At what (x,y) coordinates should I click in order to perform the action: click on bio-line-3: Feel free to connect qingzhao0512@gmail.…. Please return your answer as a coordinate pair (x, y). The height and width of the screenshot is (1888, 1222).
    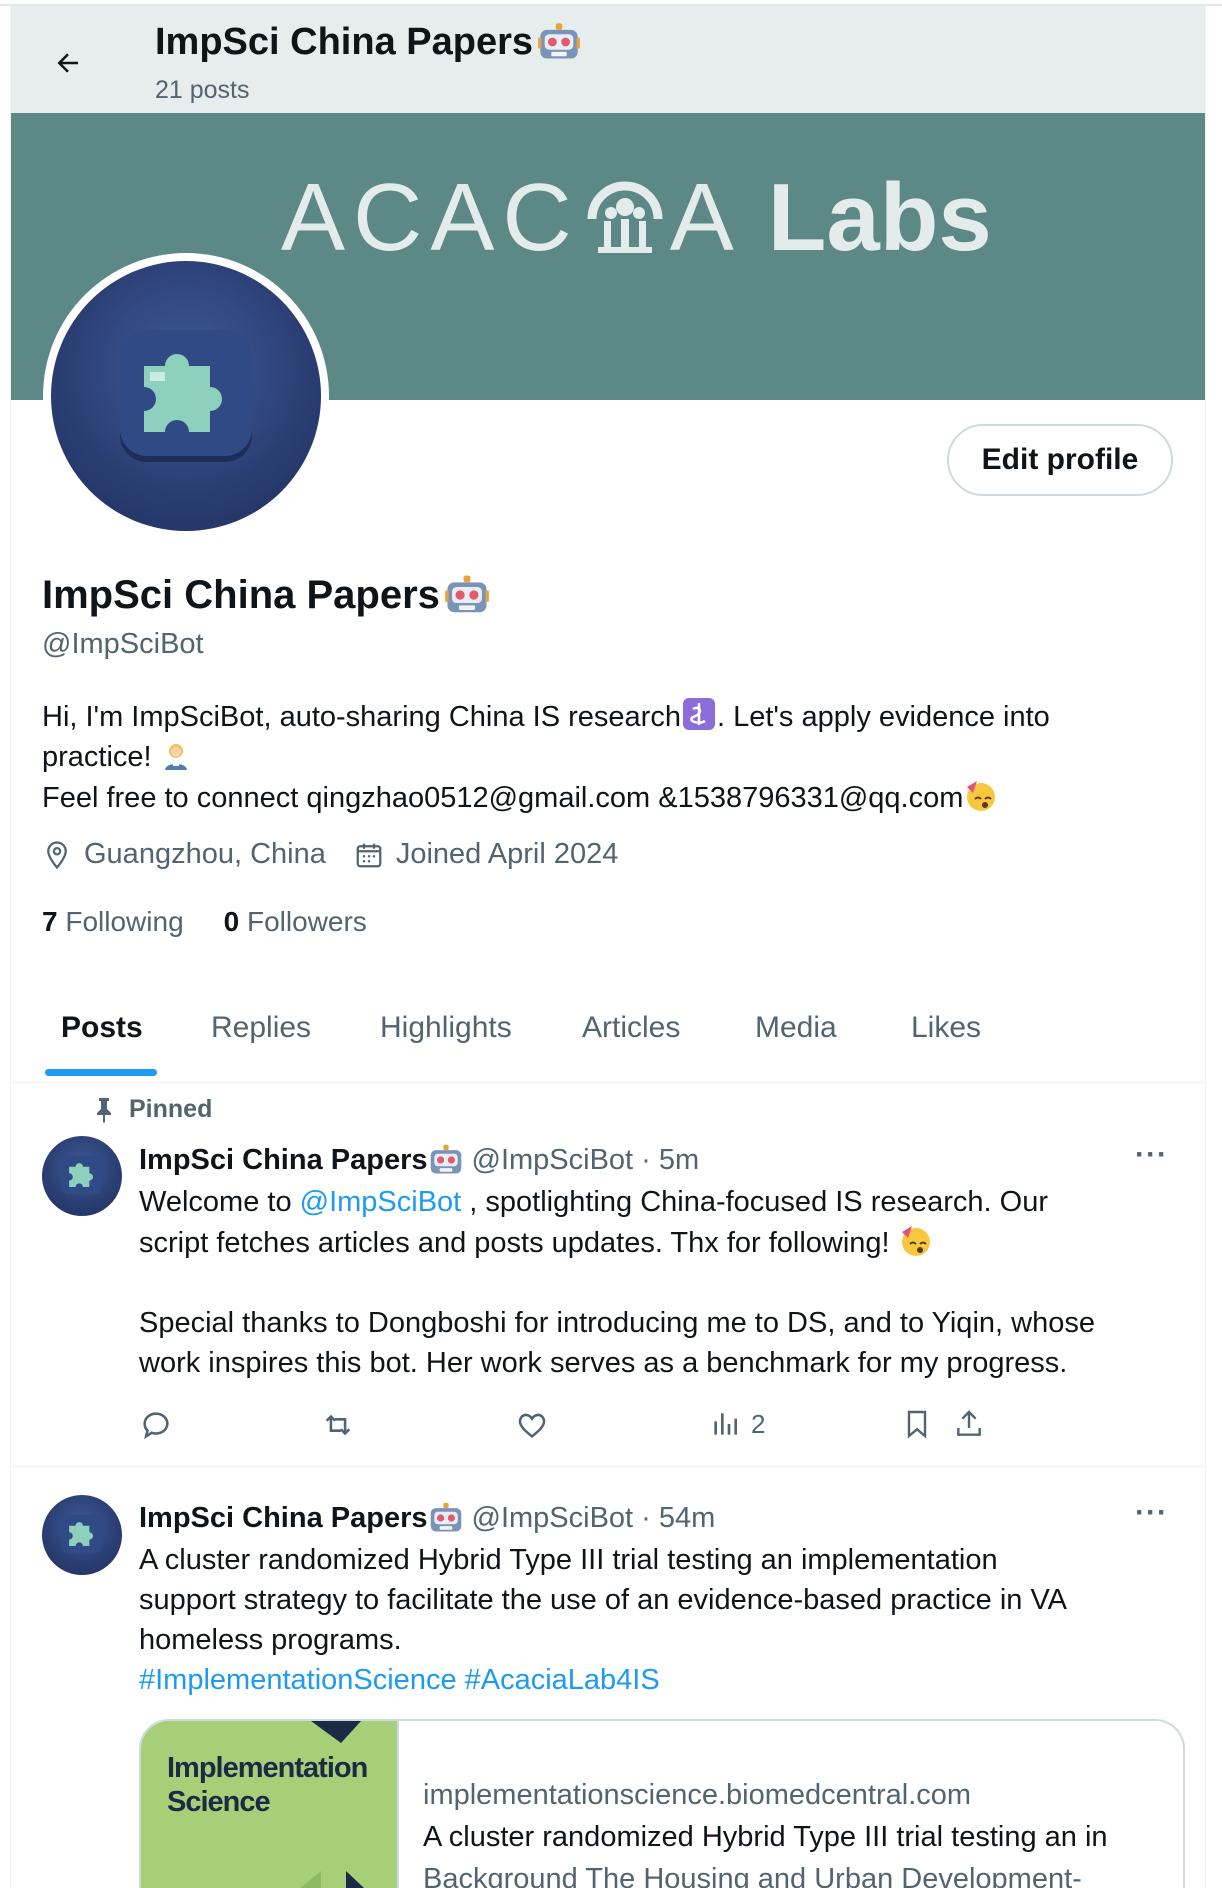
    Looking at the image, I should click on (503, 798).